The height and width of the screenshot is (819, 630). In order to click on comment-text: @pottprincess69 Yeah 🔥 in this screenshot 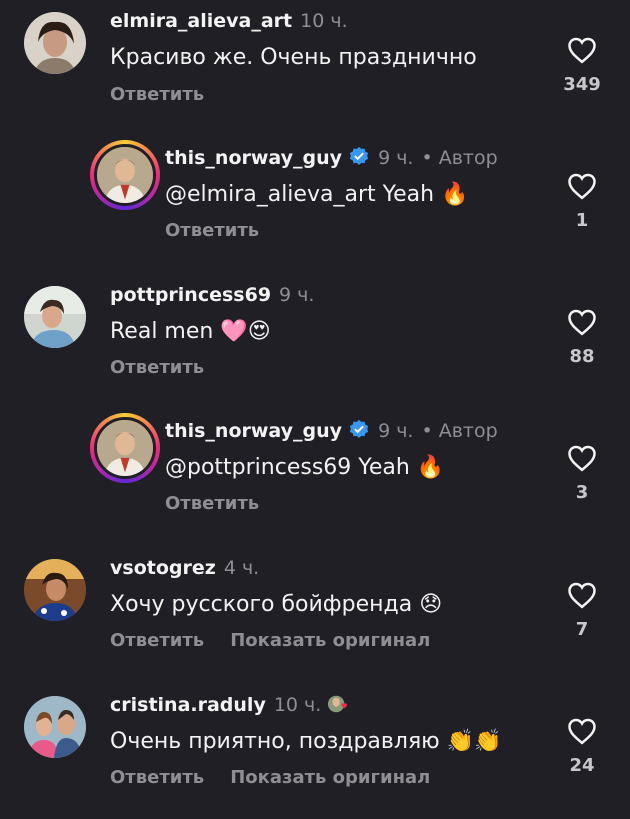, I will do `click(304, 467)`.